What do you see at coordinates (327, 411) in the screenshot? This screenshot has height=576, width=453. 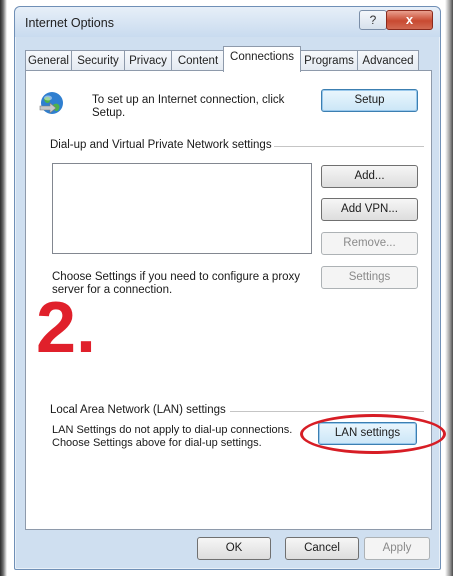 I see `lan-separator` at bounding box center [327, 411].